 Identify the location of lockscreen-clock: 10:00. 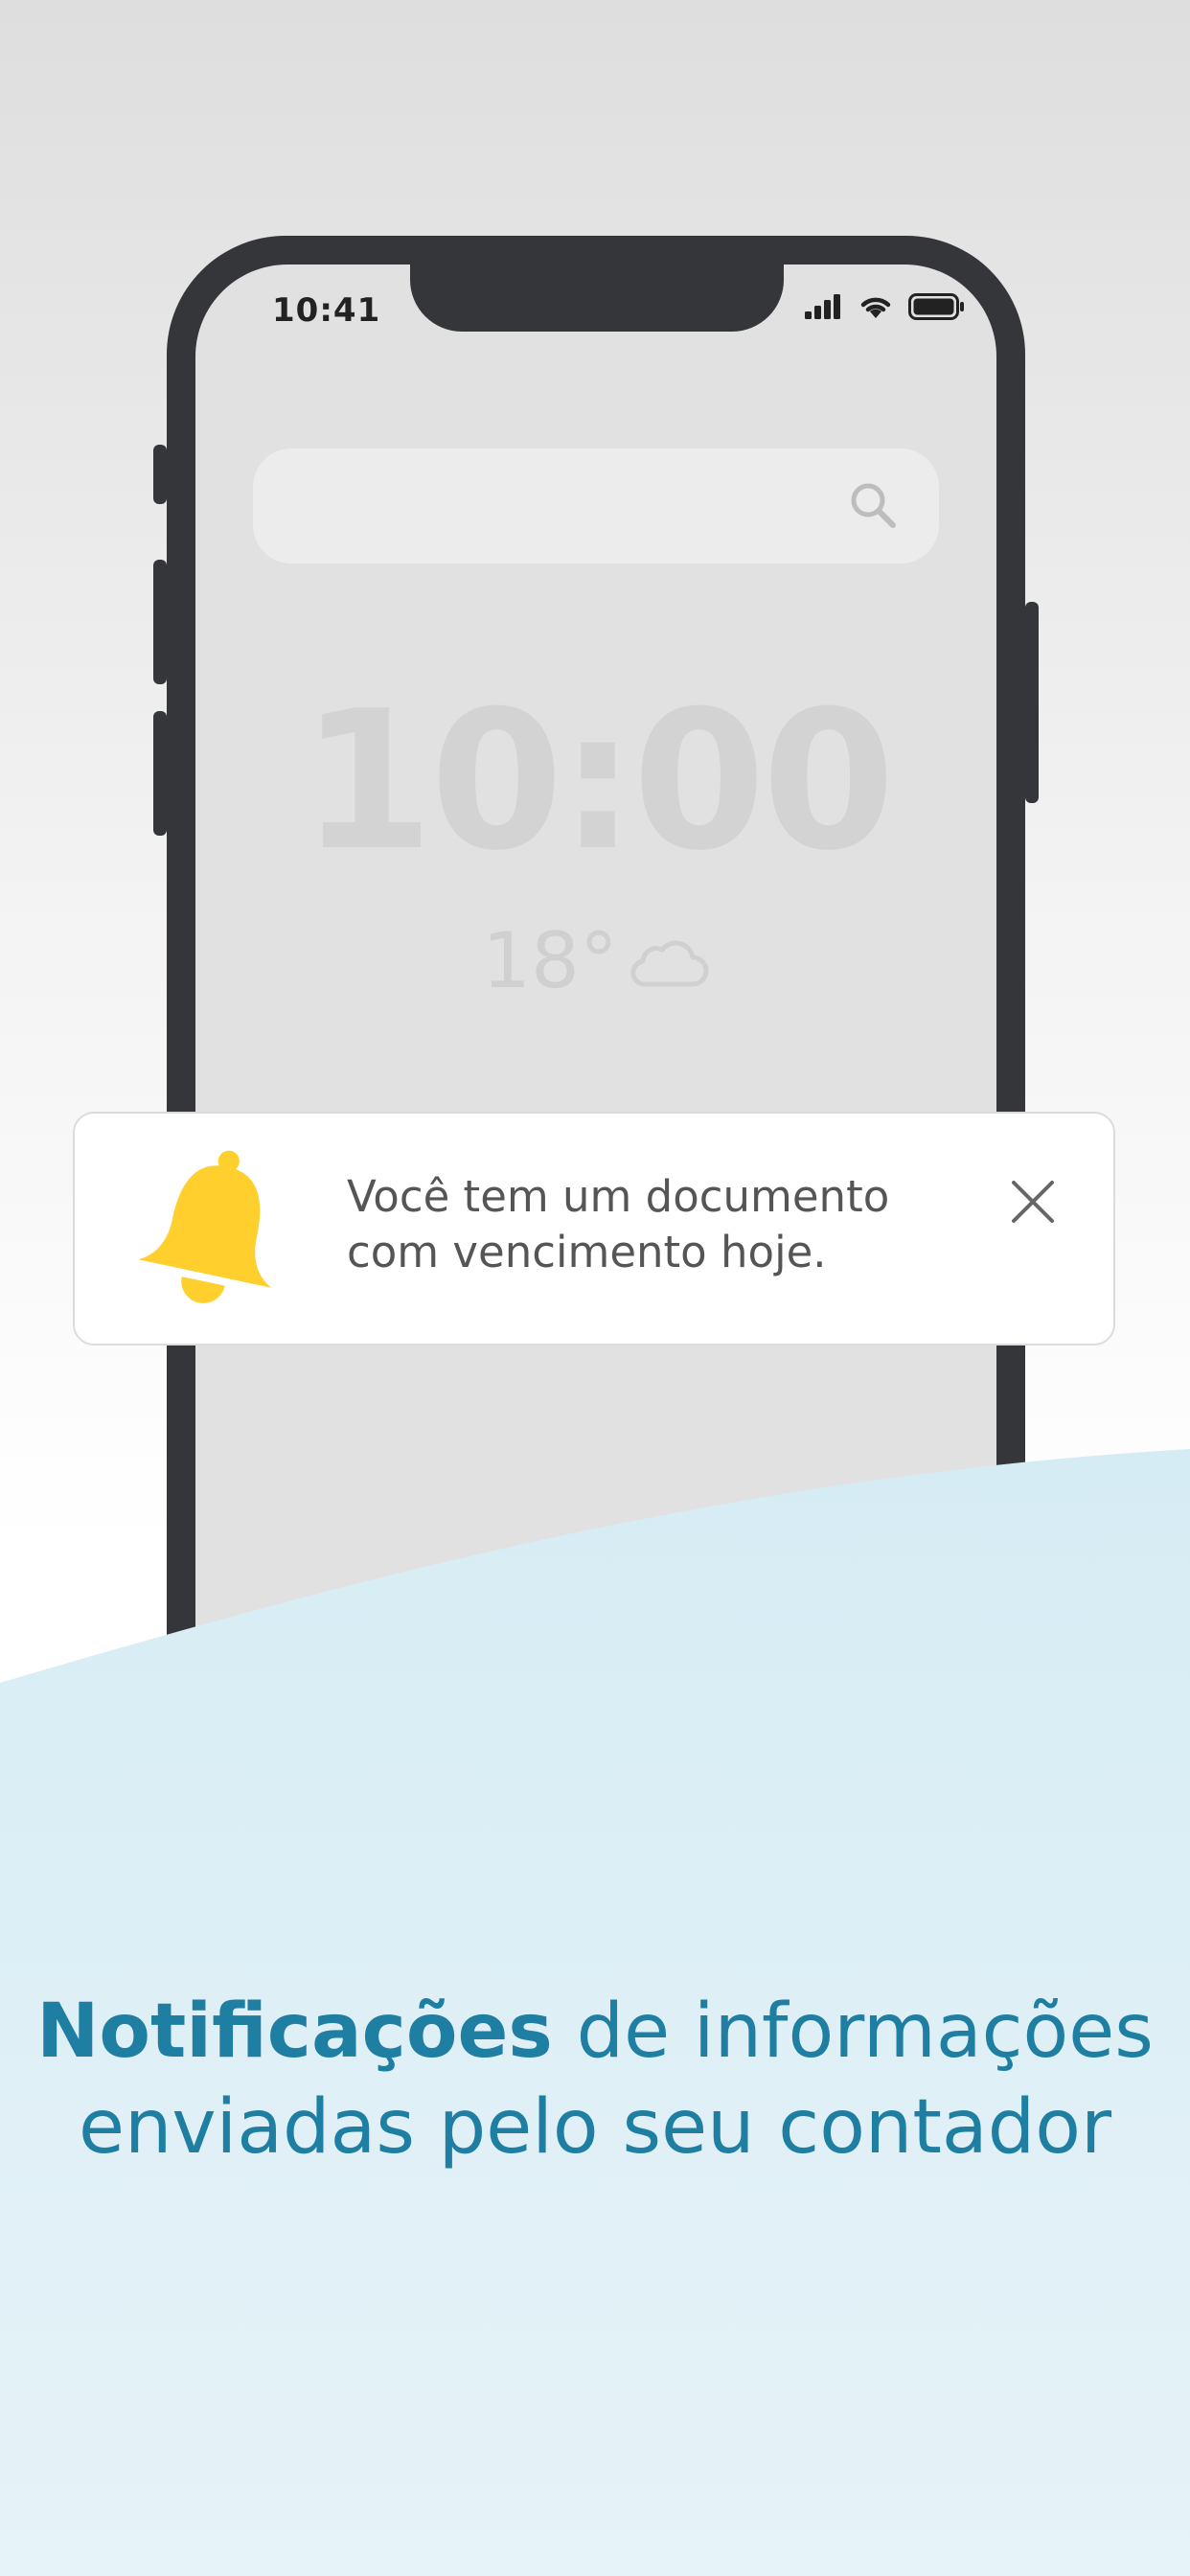
(598, 782).